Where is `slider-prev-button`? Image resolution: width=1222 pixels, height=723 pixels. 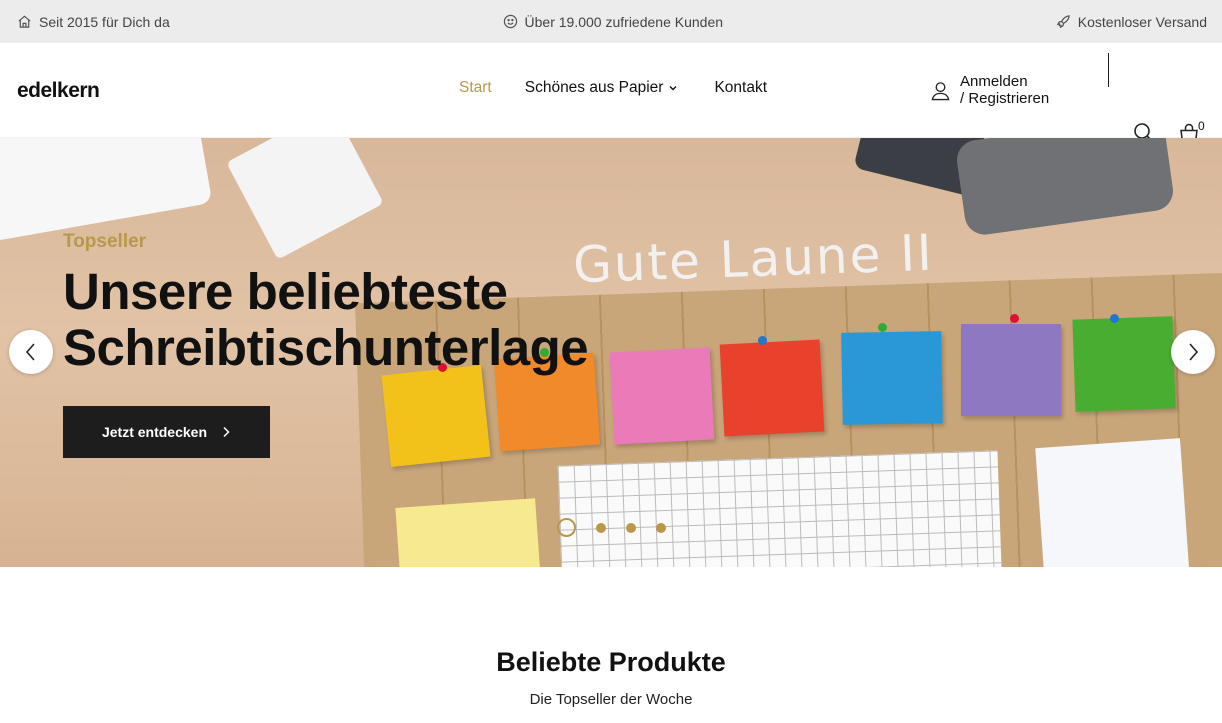
slider-prev-button is located at coordinates (31, 352).